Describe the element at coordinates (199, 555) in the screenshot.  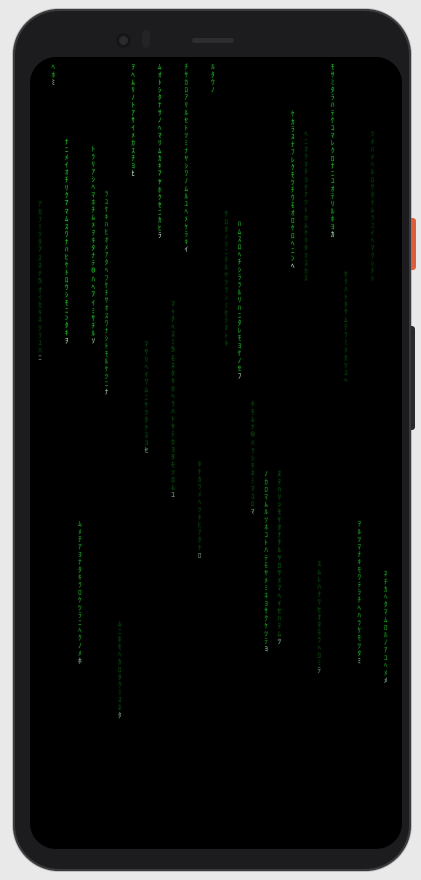
I see `rain-column-head: ﾛ` at that location.